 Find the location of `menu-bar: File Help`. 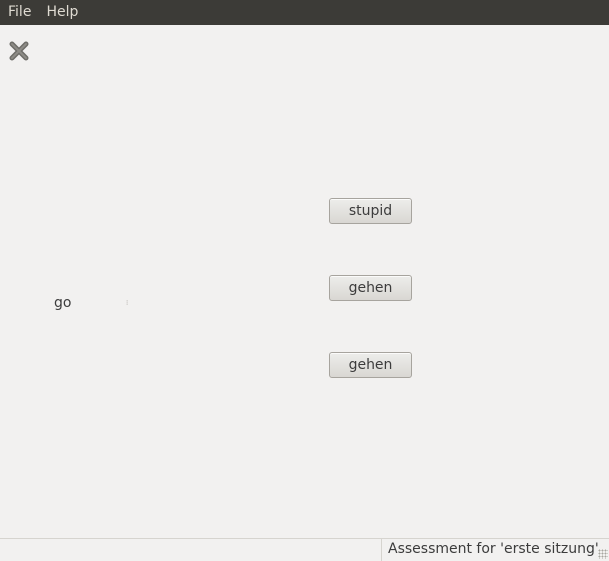

menu-bar: File Help is located at coordinates (304, 12).